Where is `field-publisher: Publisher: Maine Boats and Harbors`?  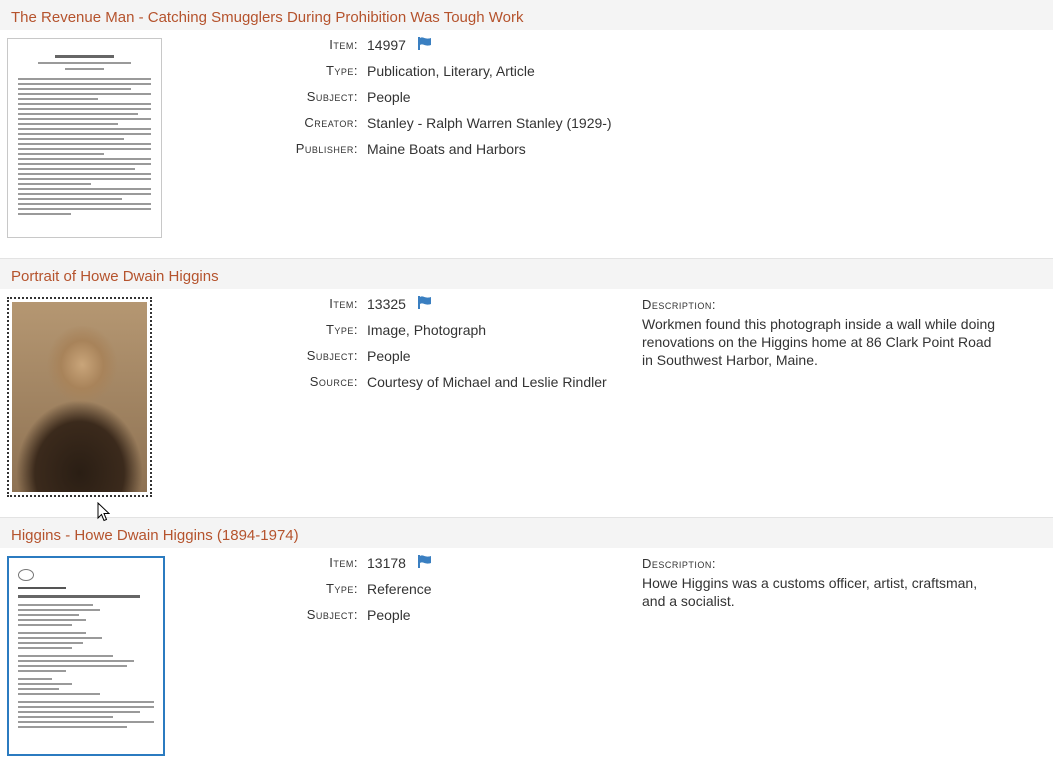 field-publisher: Publisher: Maine Boats and Harbors is located at coordinates (431, 149).